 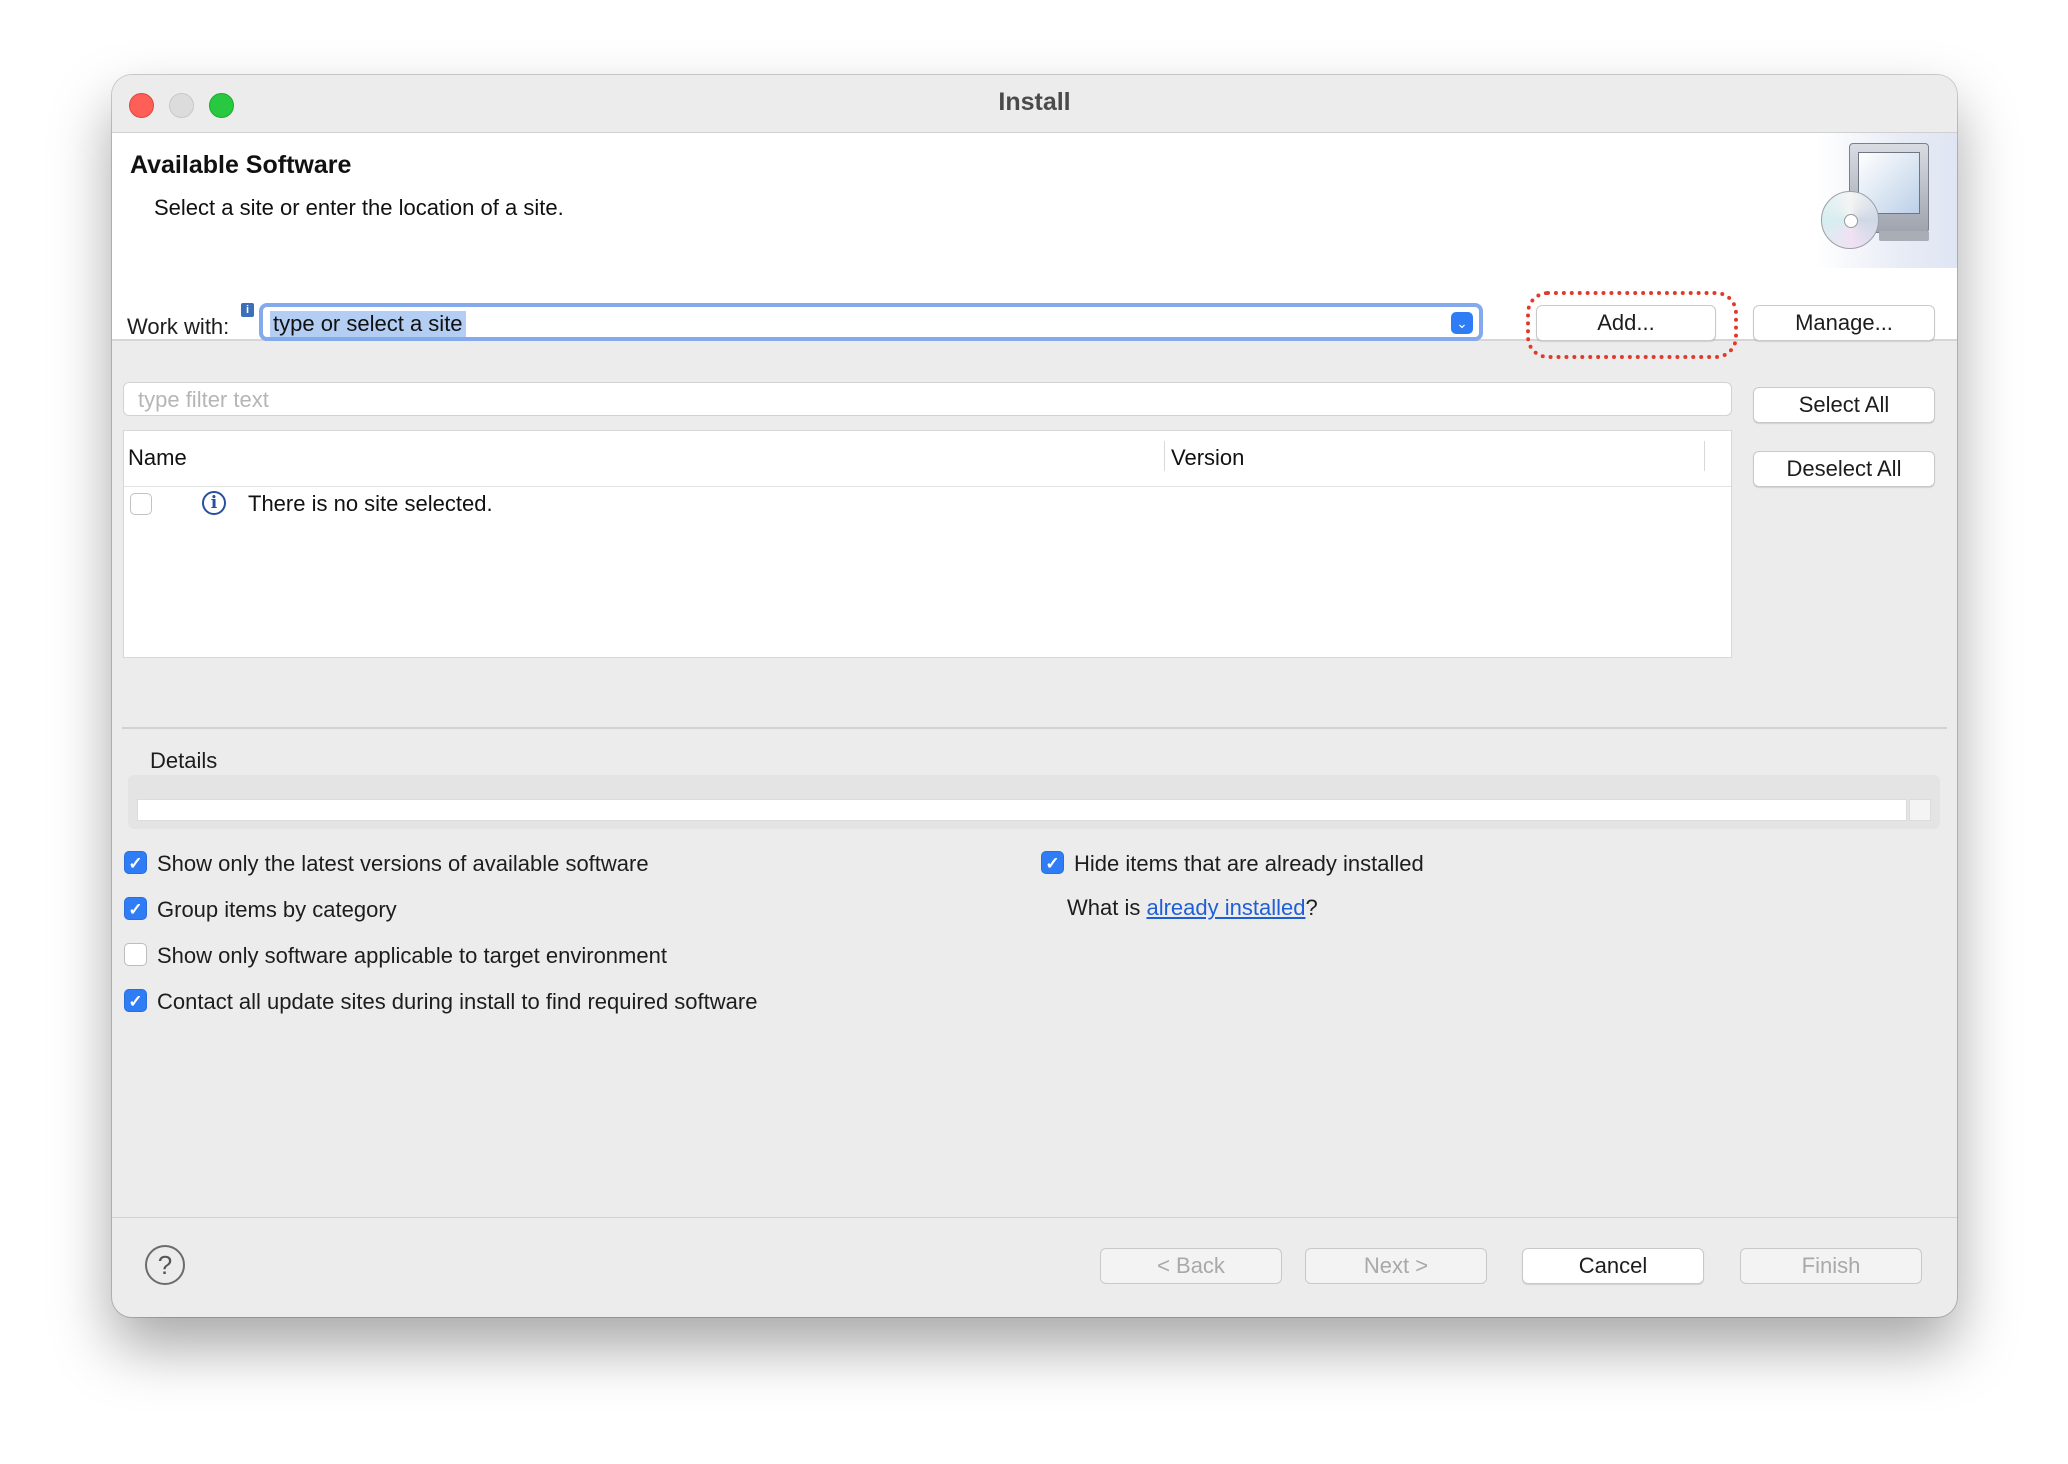 What do you see at coordinates (1844, 405) in the screenshot?
I see `select-all-button: Select All` at bounding box center [1844, 405].